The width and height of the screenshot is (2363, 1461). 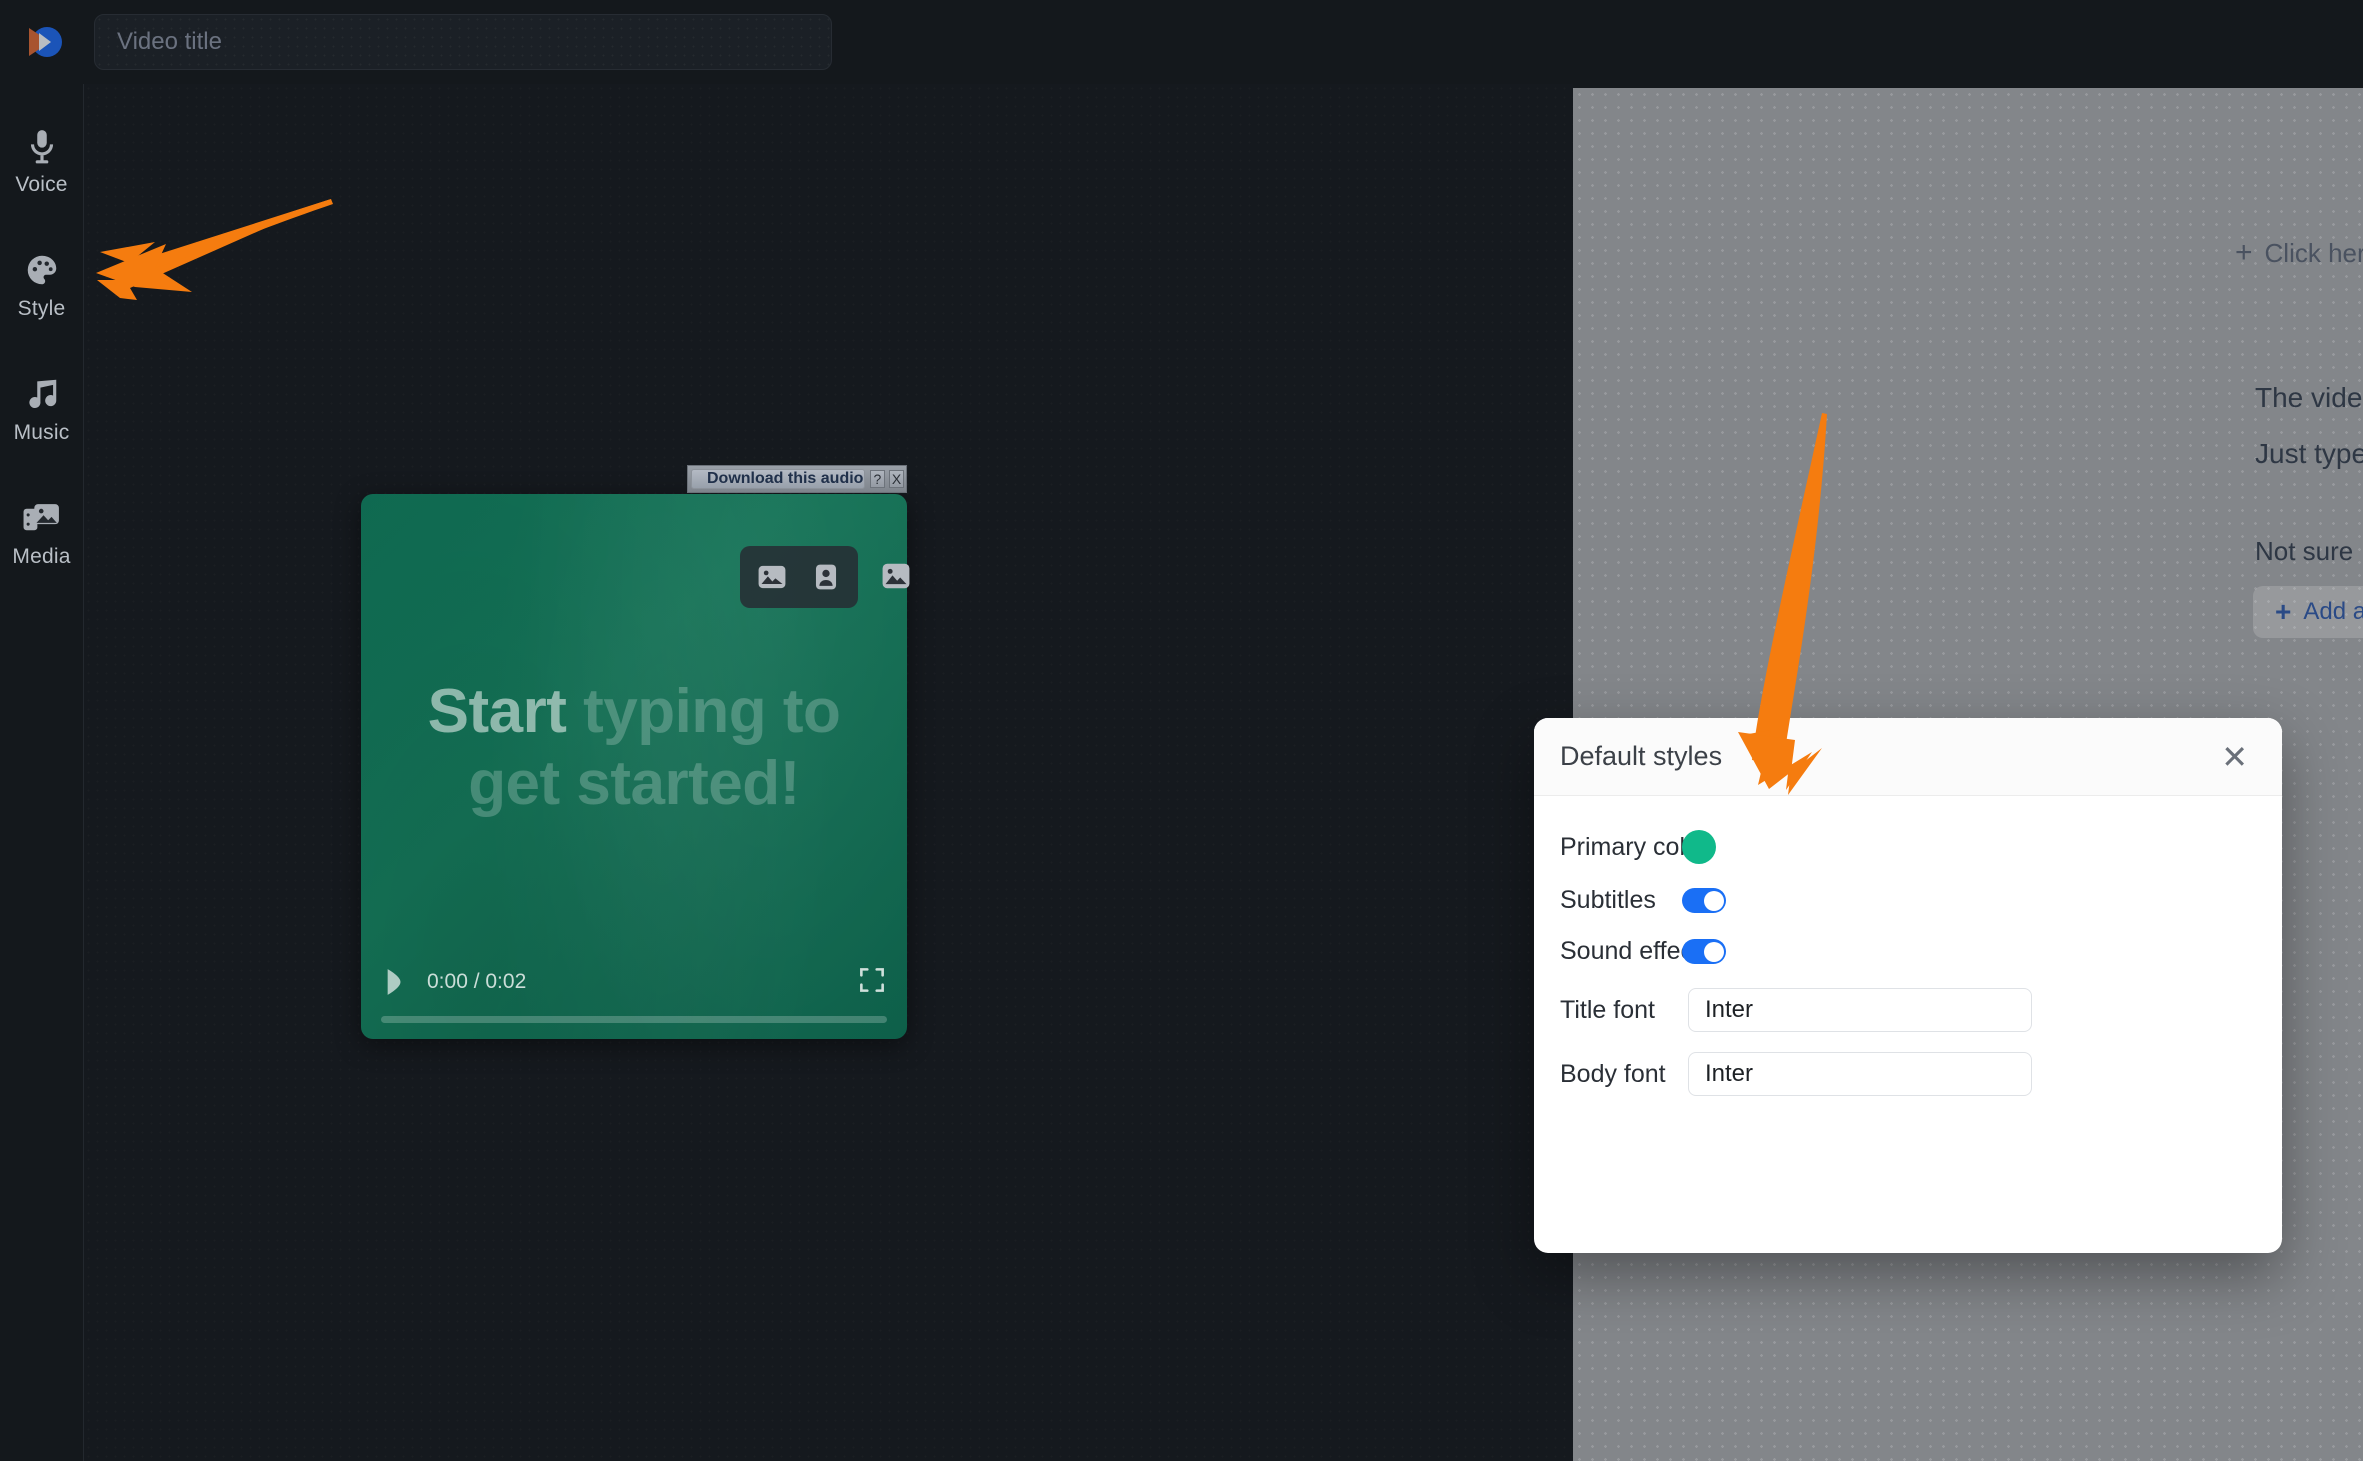 What do you see at coordinates (896, 479) in the screenshot?
I see `download-widget-close-button: X` at bounding box center [896, 479].